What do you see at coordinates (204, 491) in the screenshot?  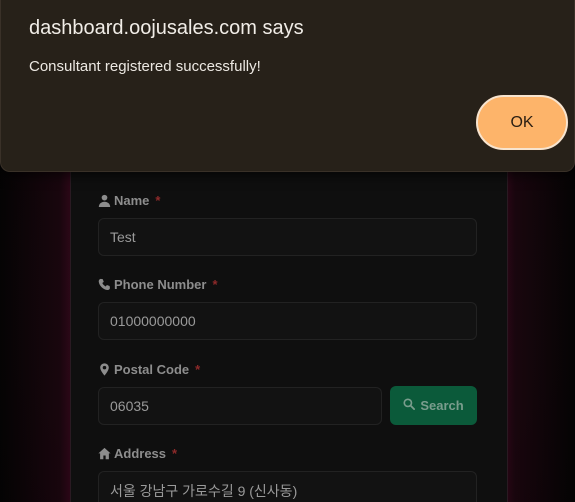 I see `address-input-value: 서울 강남구 가로수길 9 (신사동)` at bounding box center [204, 491].